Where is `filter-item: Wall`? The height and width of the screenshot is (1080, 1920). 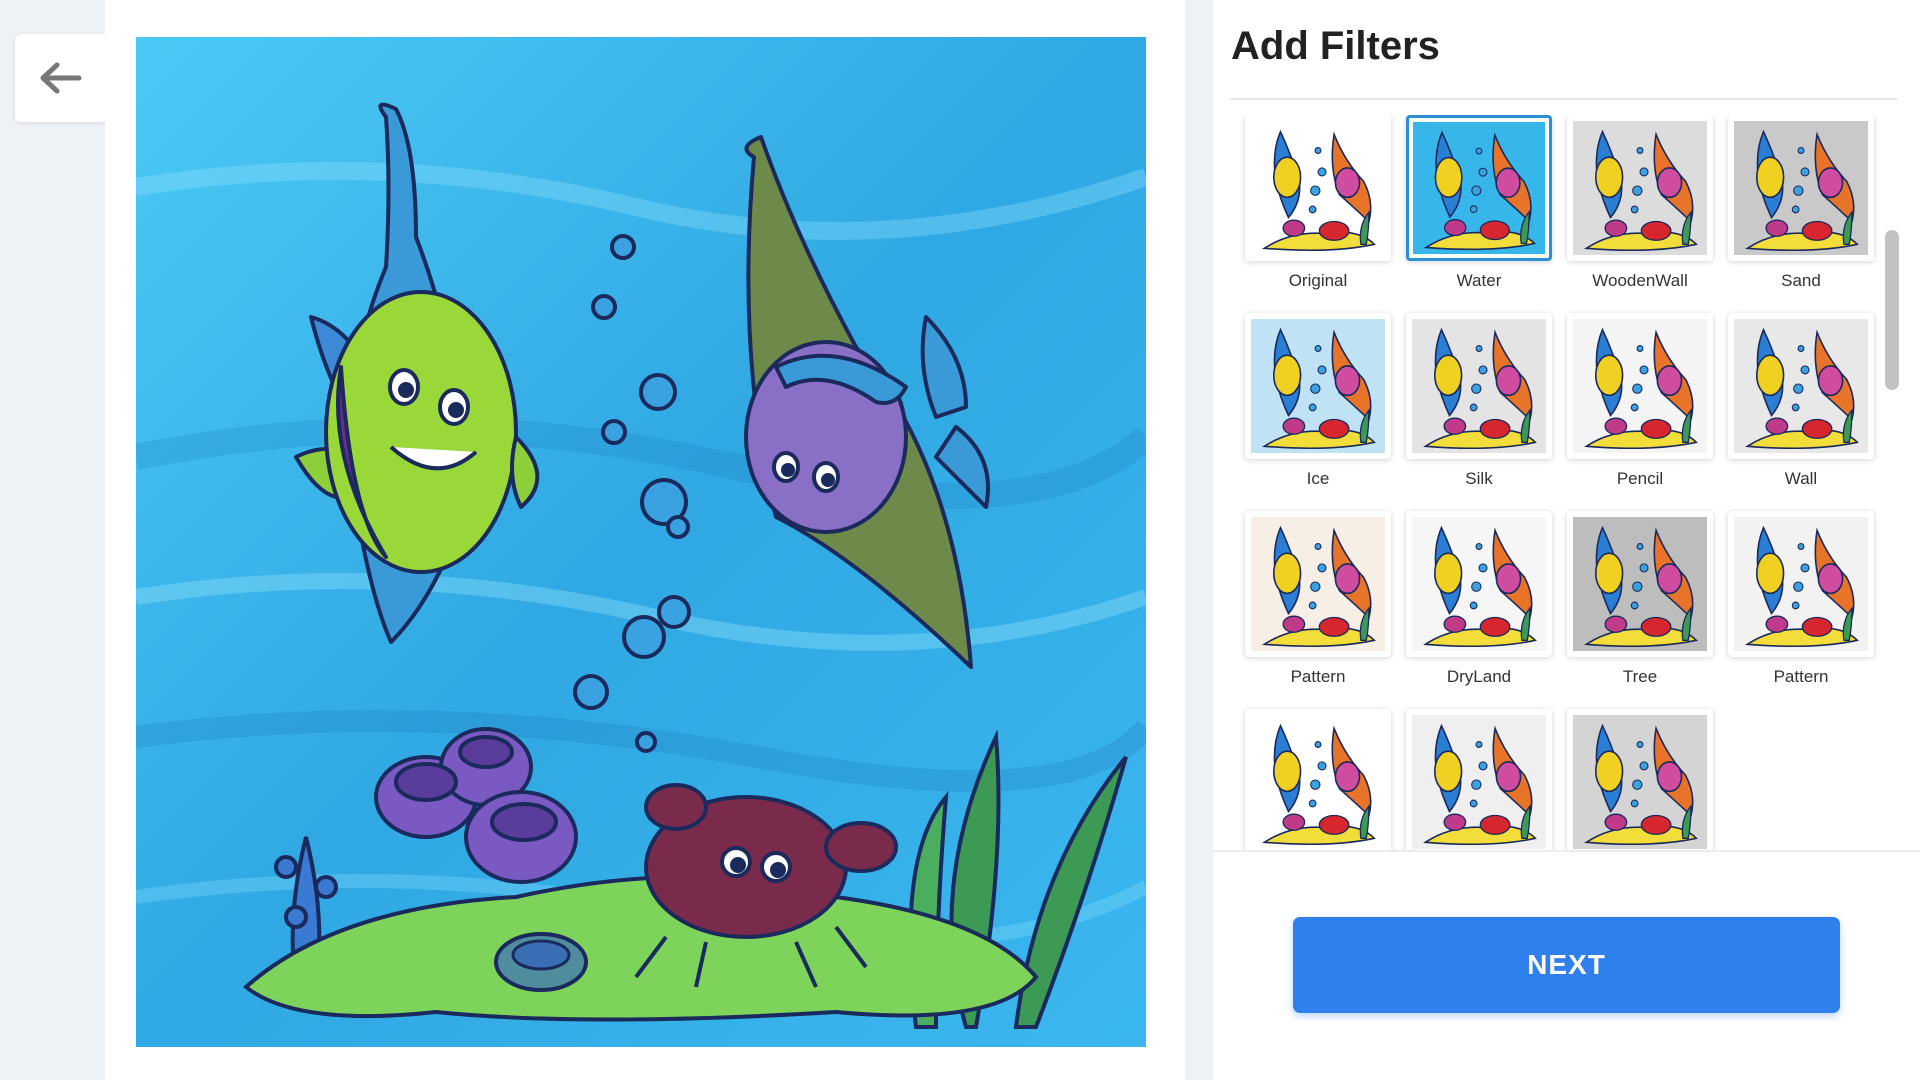 filter-item: Wall is located at coordinates (1801, 401).